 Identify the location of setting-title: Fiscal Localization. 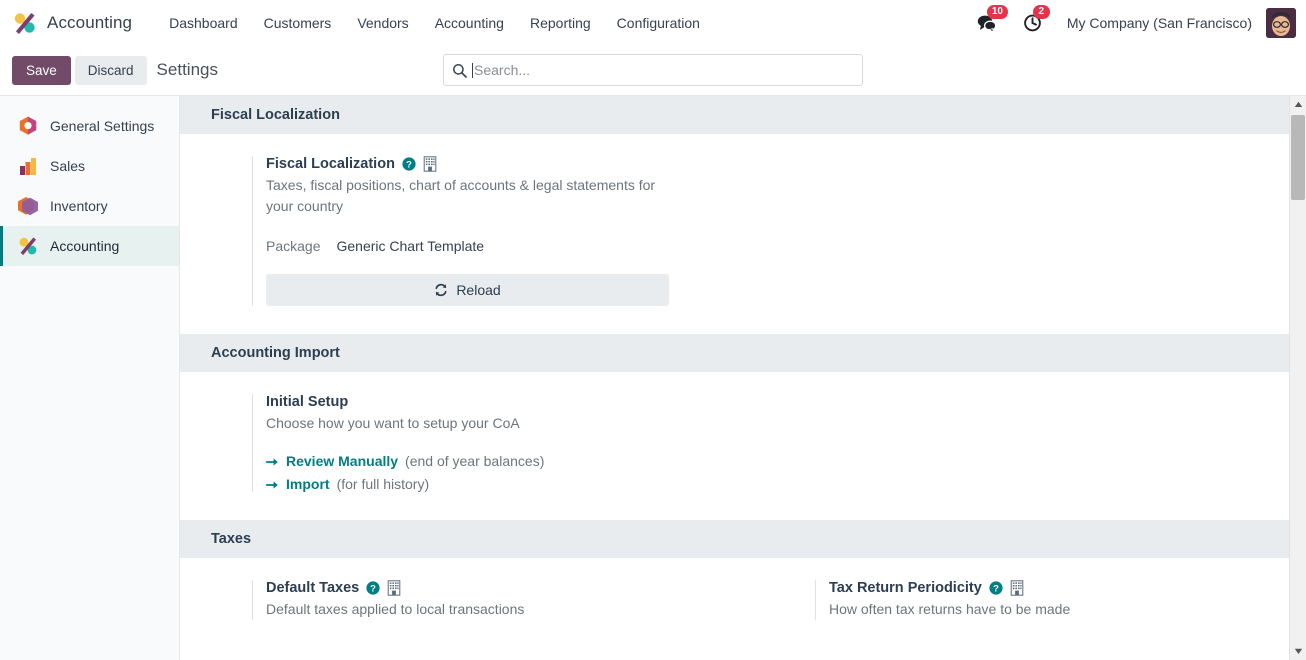
(330, 164).